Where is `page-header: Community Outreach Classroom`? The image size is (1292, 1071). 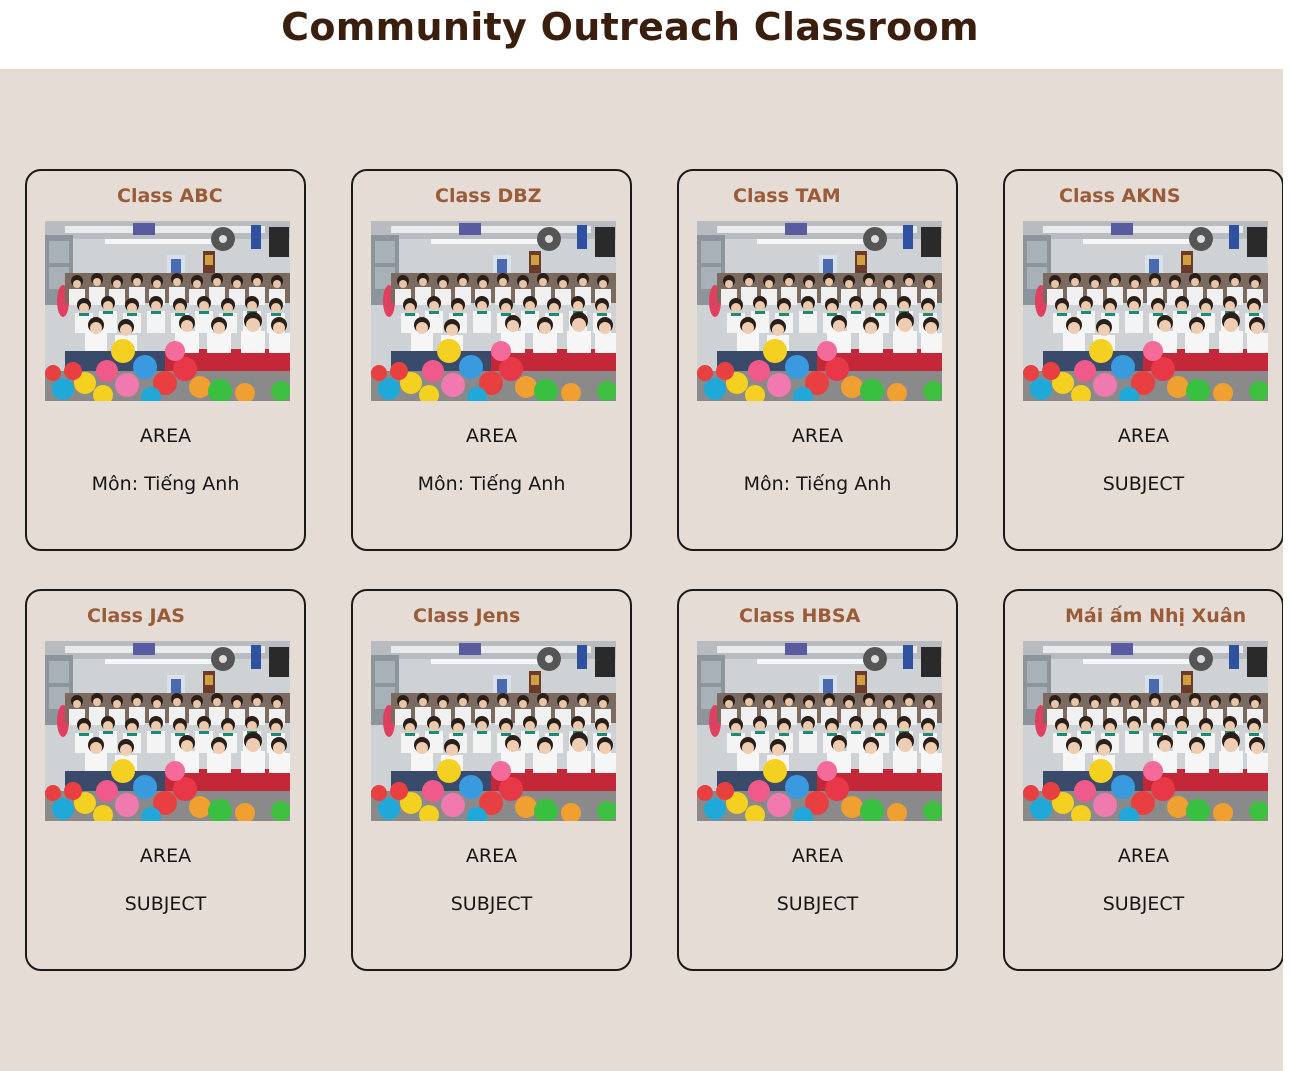
page-header: Community Outreach Classroom is located at coordinates (646, 34).